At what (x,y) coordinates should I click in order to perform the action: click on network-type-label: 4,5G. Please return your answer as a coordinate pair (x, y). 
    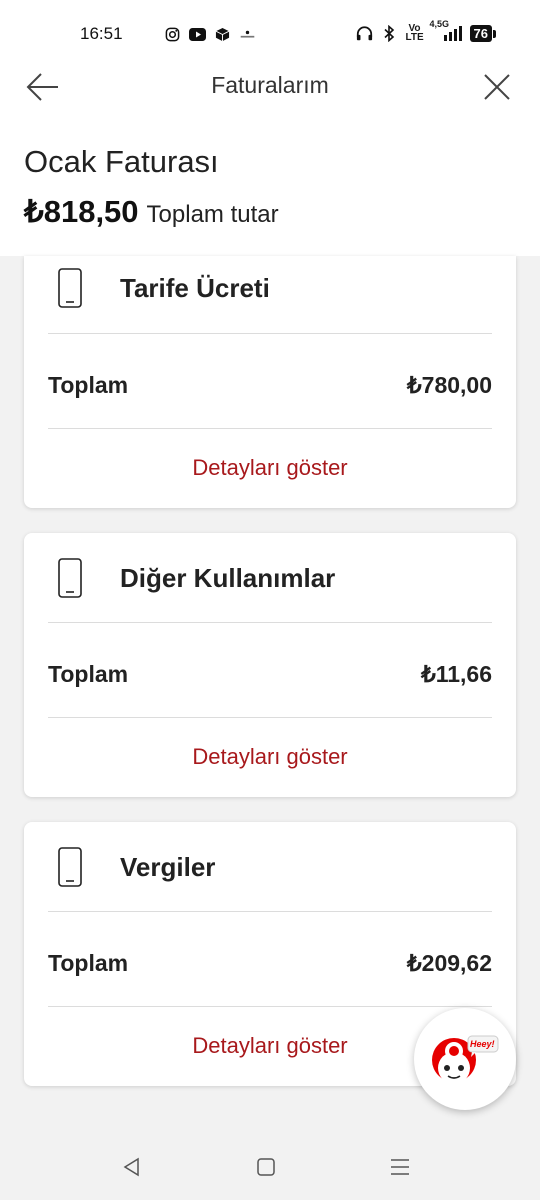
    Looking at the image, I should click on (439, 23).